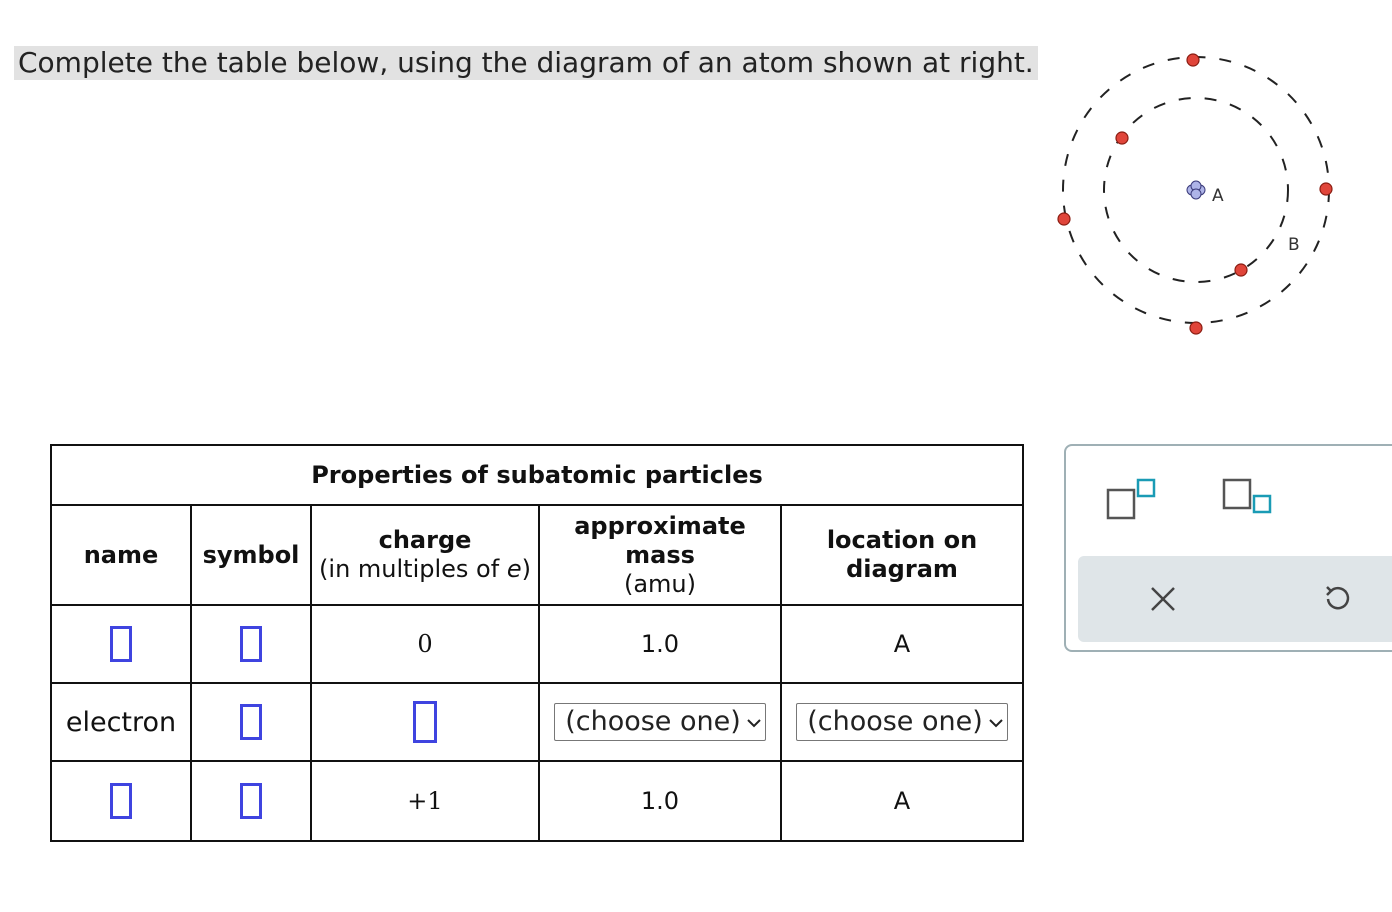 This screenshot has width=1392, height=912. What do you see at coordinates (425, 540) in the screenshot?
I see `header-charge-title: charge` at bounding box center [425, 540].